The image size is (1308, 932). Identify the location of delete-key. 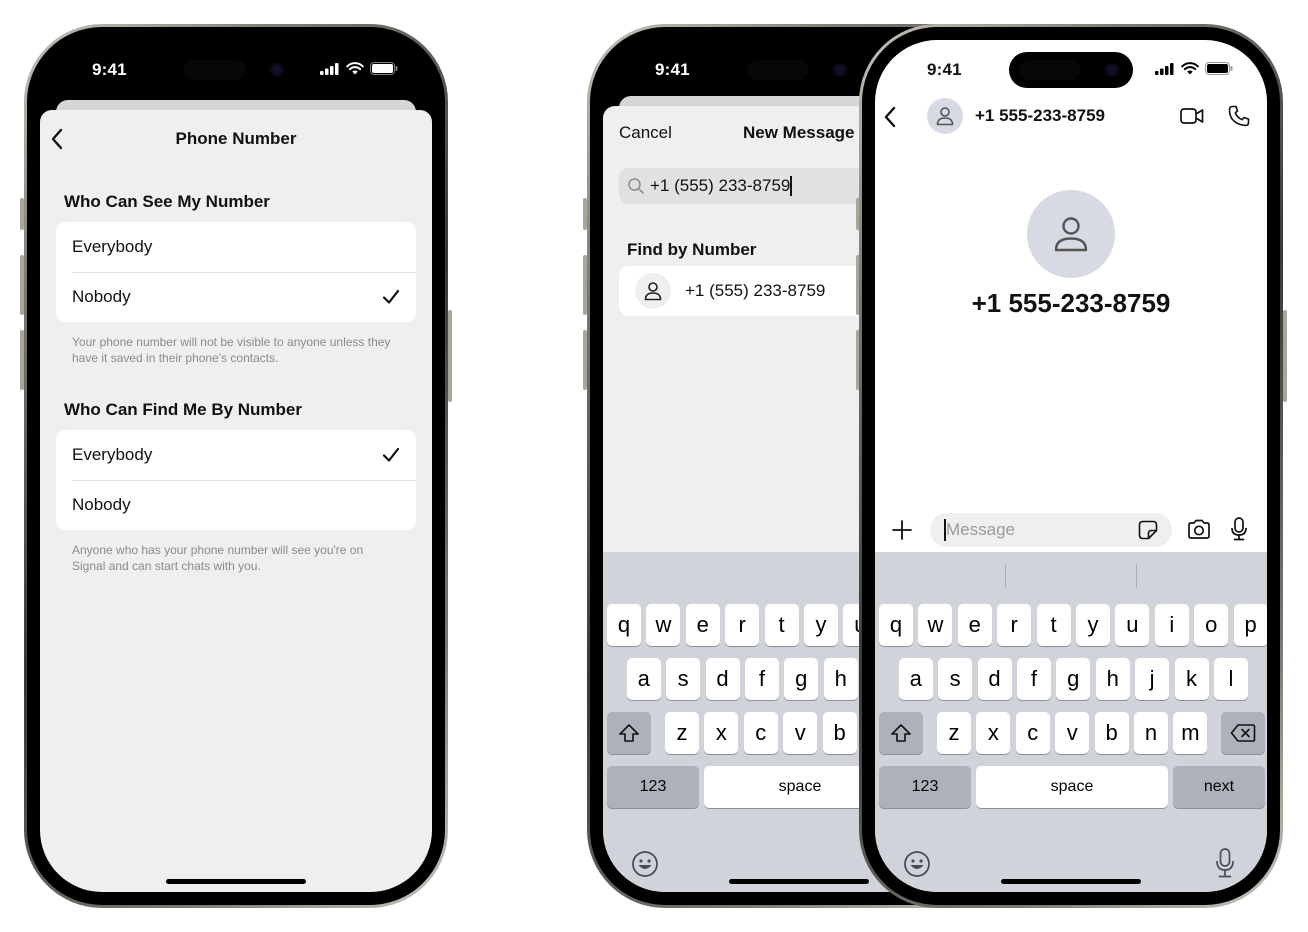
(1243, 733).